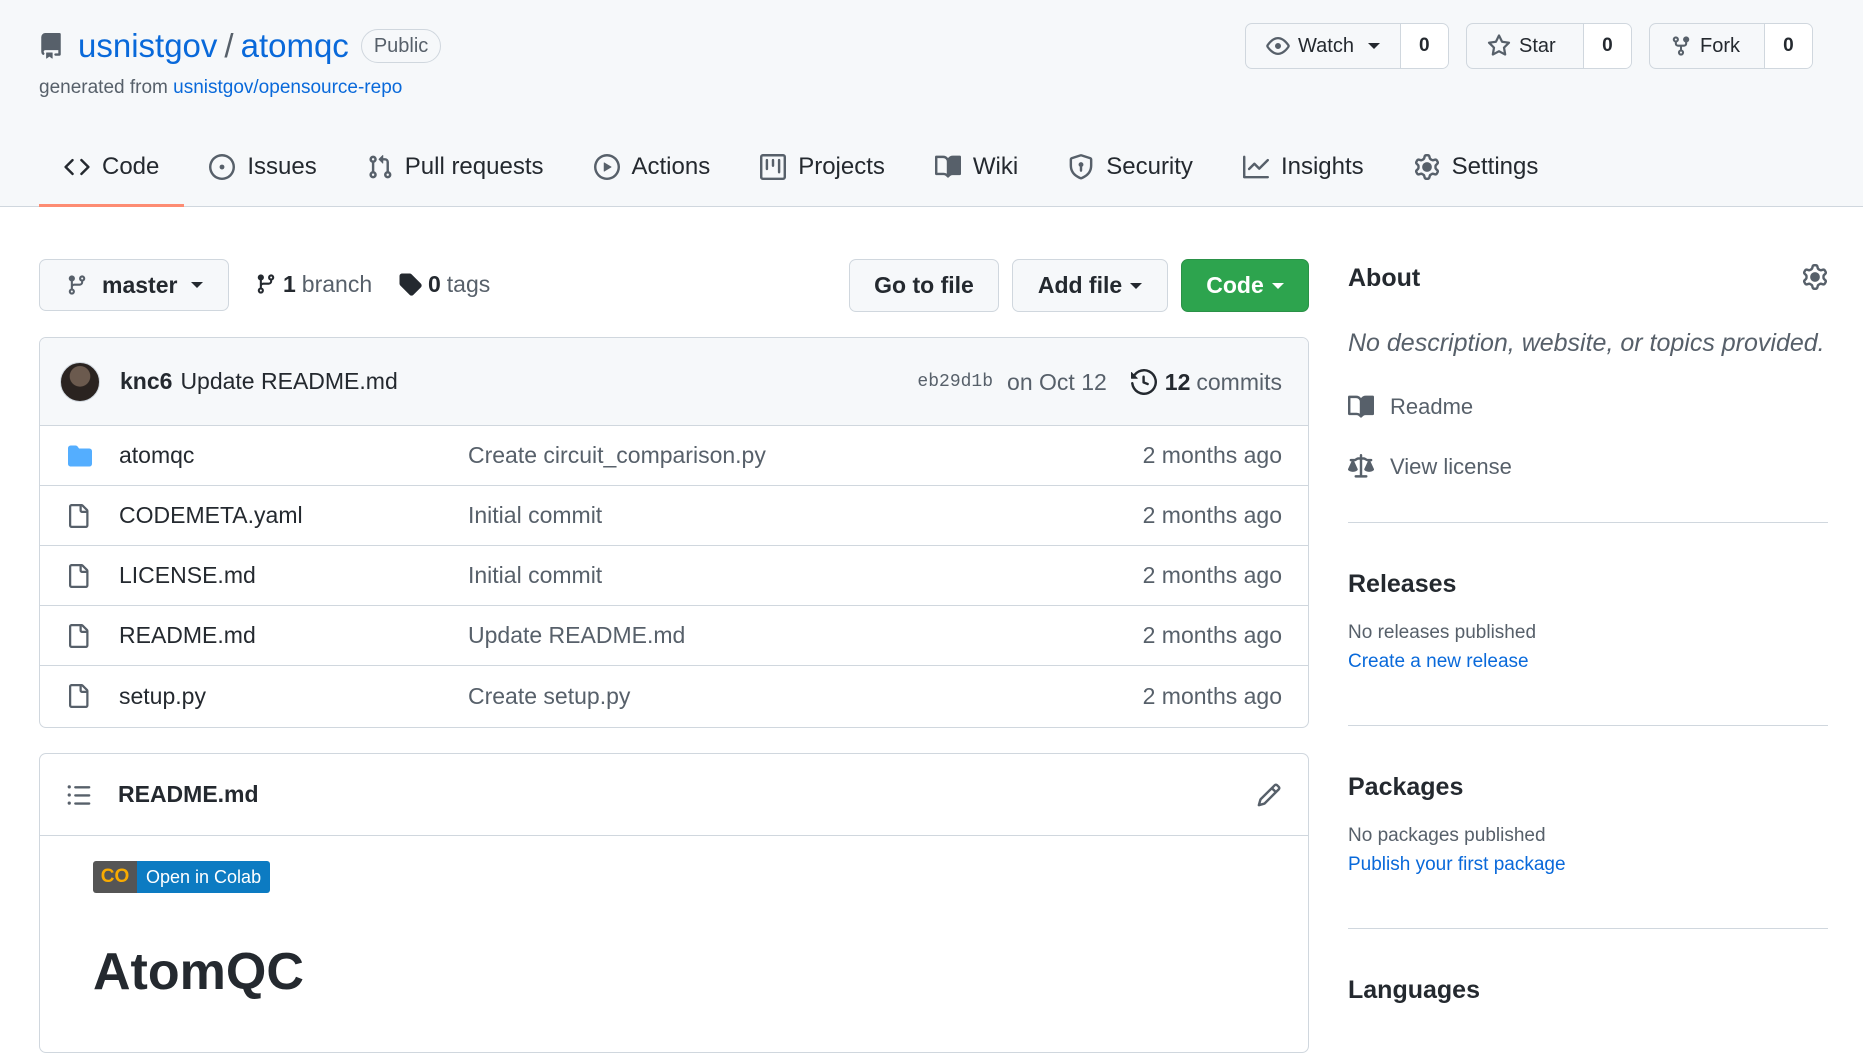  I want to click on commit-message-link: Update README.md, so click(288, 381).